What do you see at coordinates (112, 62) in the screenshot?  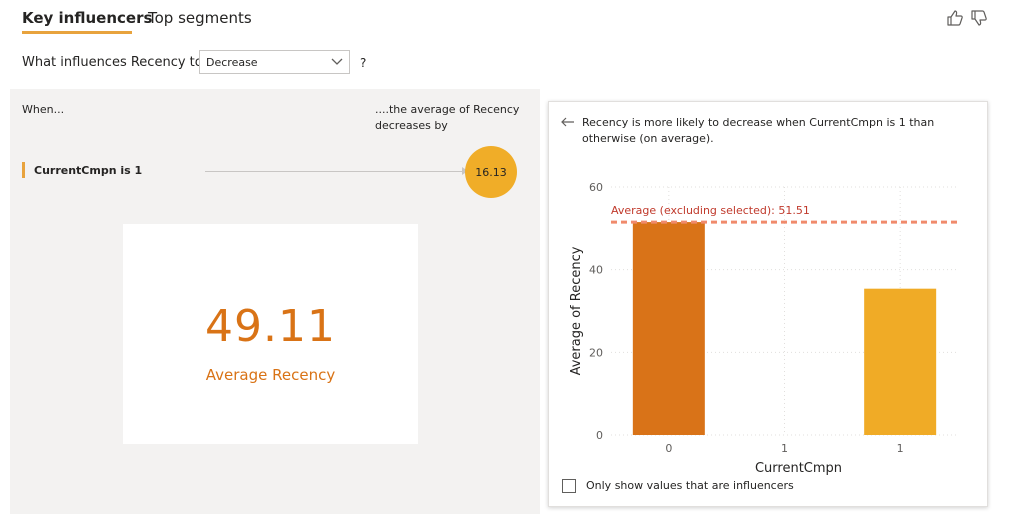 I see `question-label: What influences Recency to` at bounding box center [112, 62].